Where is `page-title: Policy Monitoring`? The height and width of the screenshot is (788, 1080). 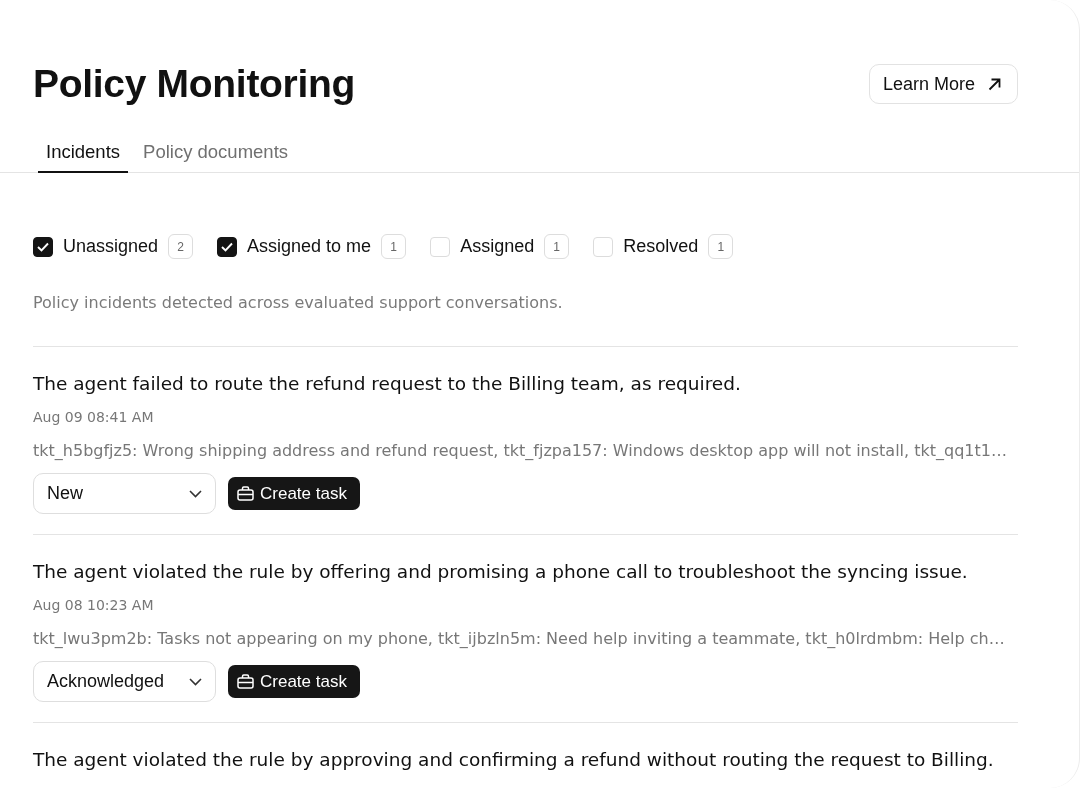 page-title: Policy Monitoring is located at coordinates (194, 84).